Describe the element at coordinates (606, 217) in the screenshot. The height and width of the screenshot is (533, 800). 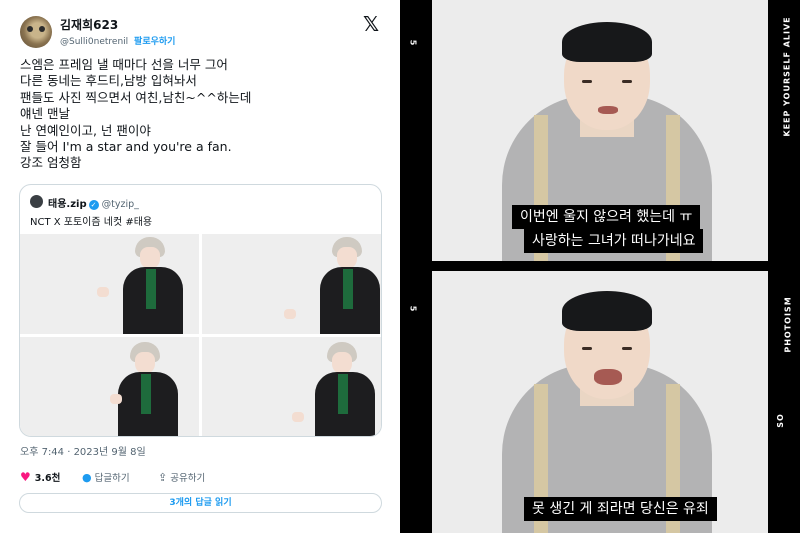
I see `caption-1: 이번엔 울지 않으려 했는데 ㅠ` at that location.